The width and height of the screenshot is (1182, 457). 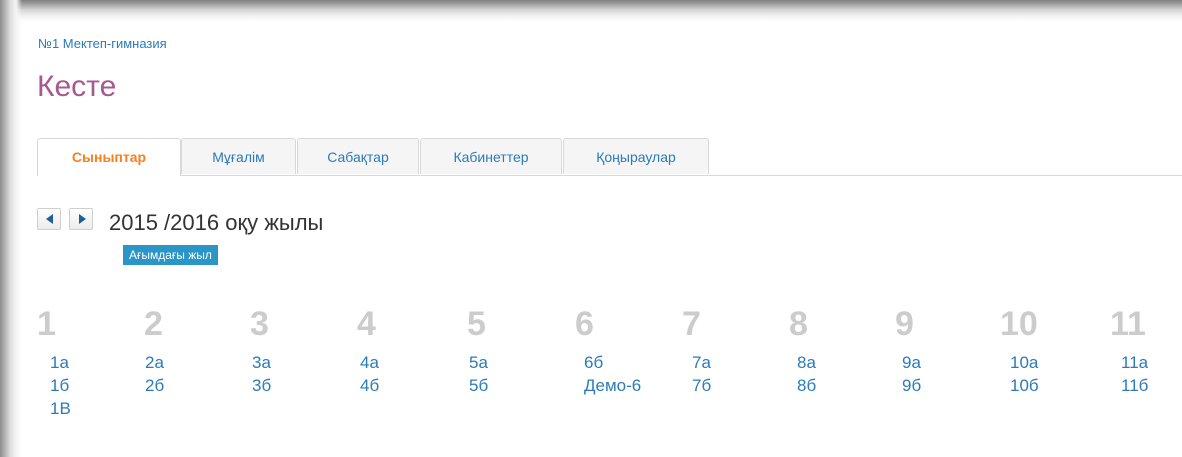 What do you see at coordinates (911, 386) in the screenshot?
I see `class-link: 9б` at bounding box center [911, 386].